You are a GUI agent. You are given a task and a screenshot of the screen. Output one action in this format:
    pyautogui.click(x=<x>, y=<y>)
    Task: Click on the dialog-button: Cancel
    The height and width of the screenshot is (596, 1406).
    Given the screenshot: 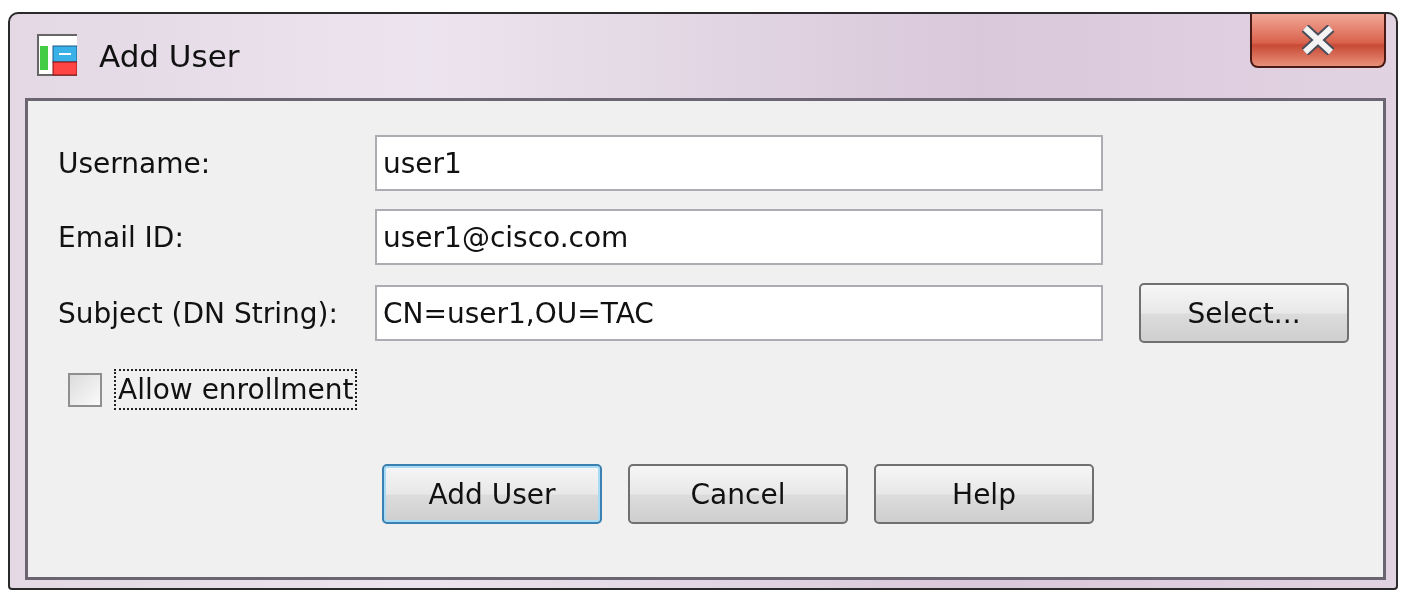 What is the action you would take?
    pyautogui.click(x=738, y=494)
    